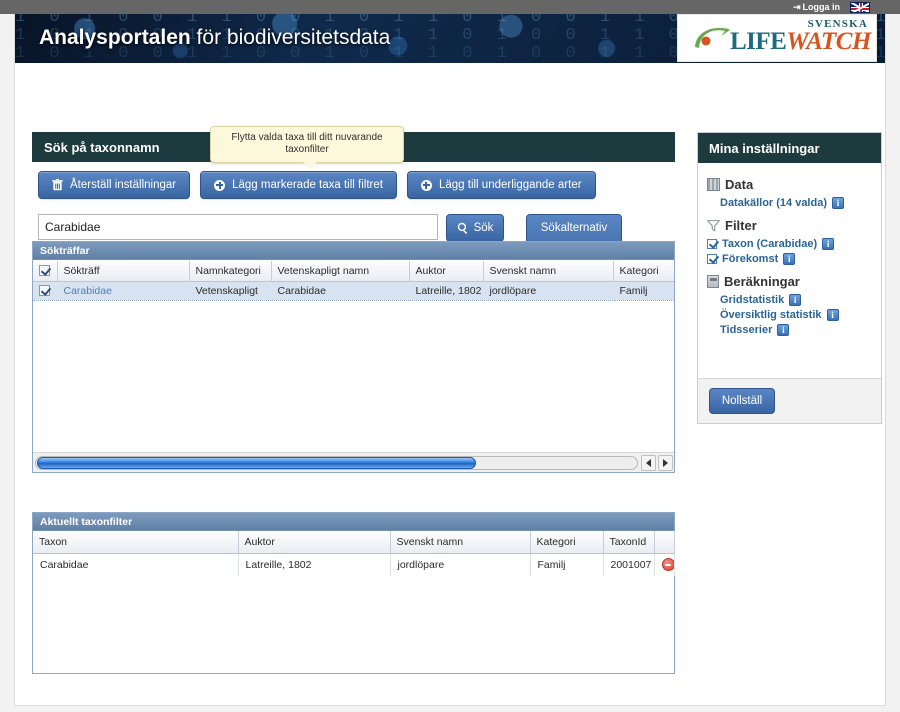 The width and height of the screenshot is (900, 712). Describe the element at coordinates (741, 225) in the screenshot. I see `sidebar-group-filter-label: Filter` at that location.